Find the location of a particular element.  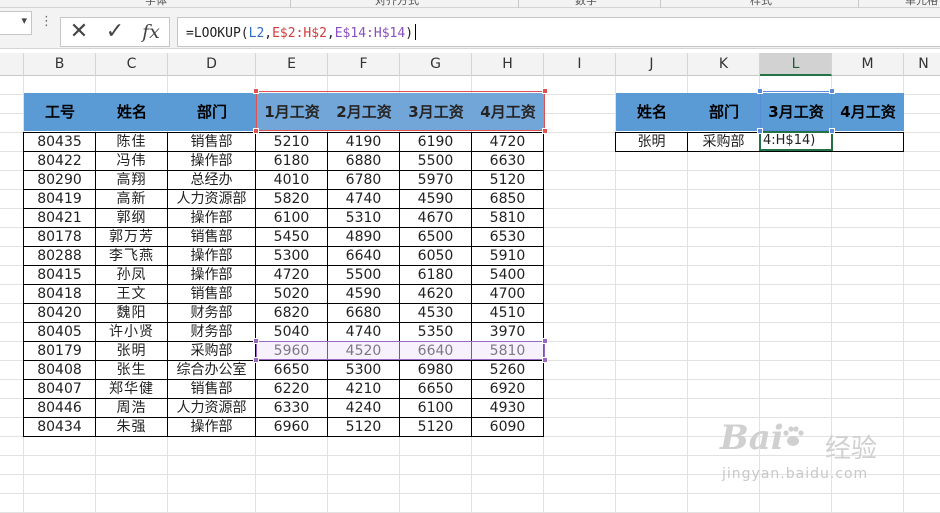

table-cell: 80288 is located at coordinates (59, 256).